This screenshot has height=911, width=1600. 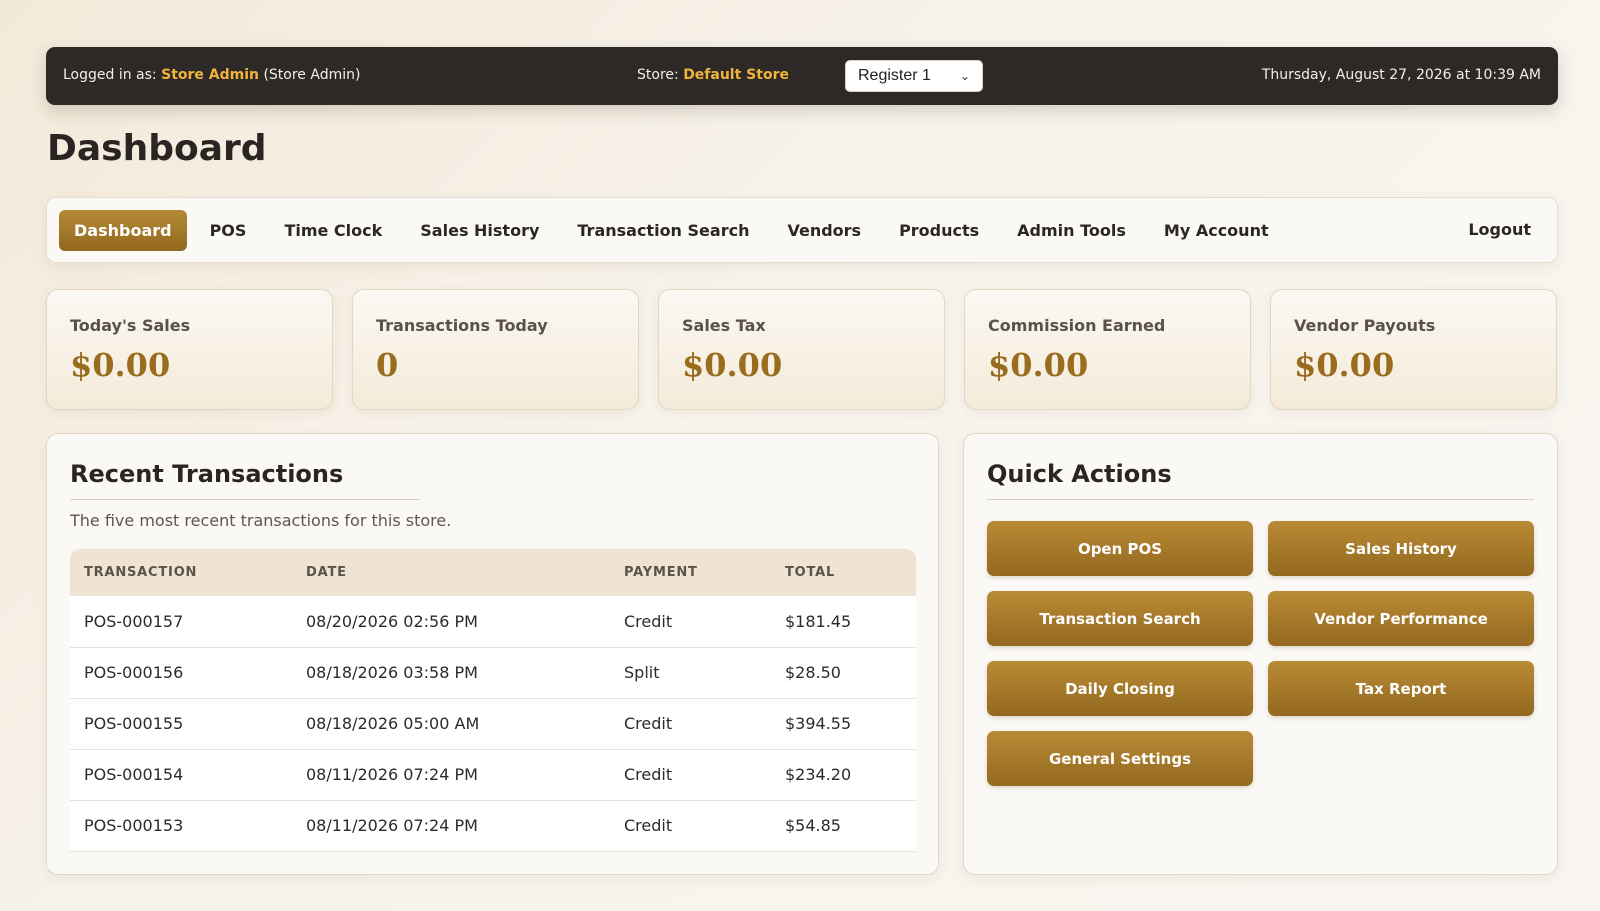 I want to click on user-name: Store Admin, so click(x=210, y=75).